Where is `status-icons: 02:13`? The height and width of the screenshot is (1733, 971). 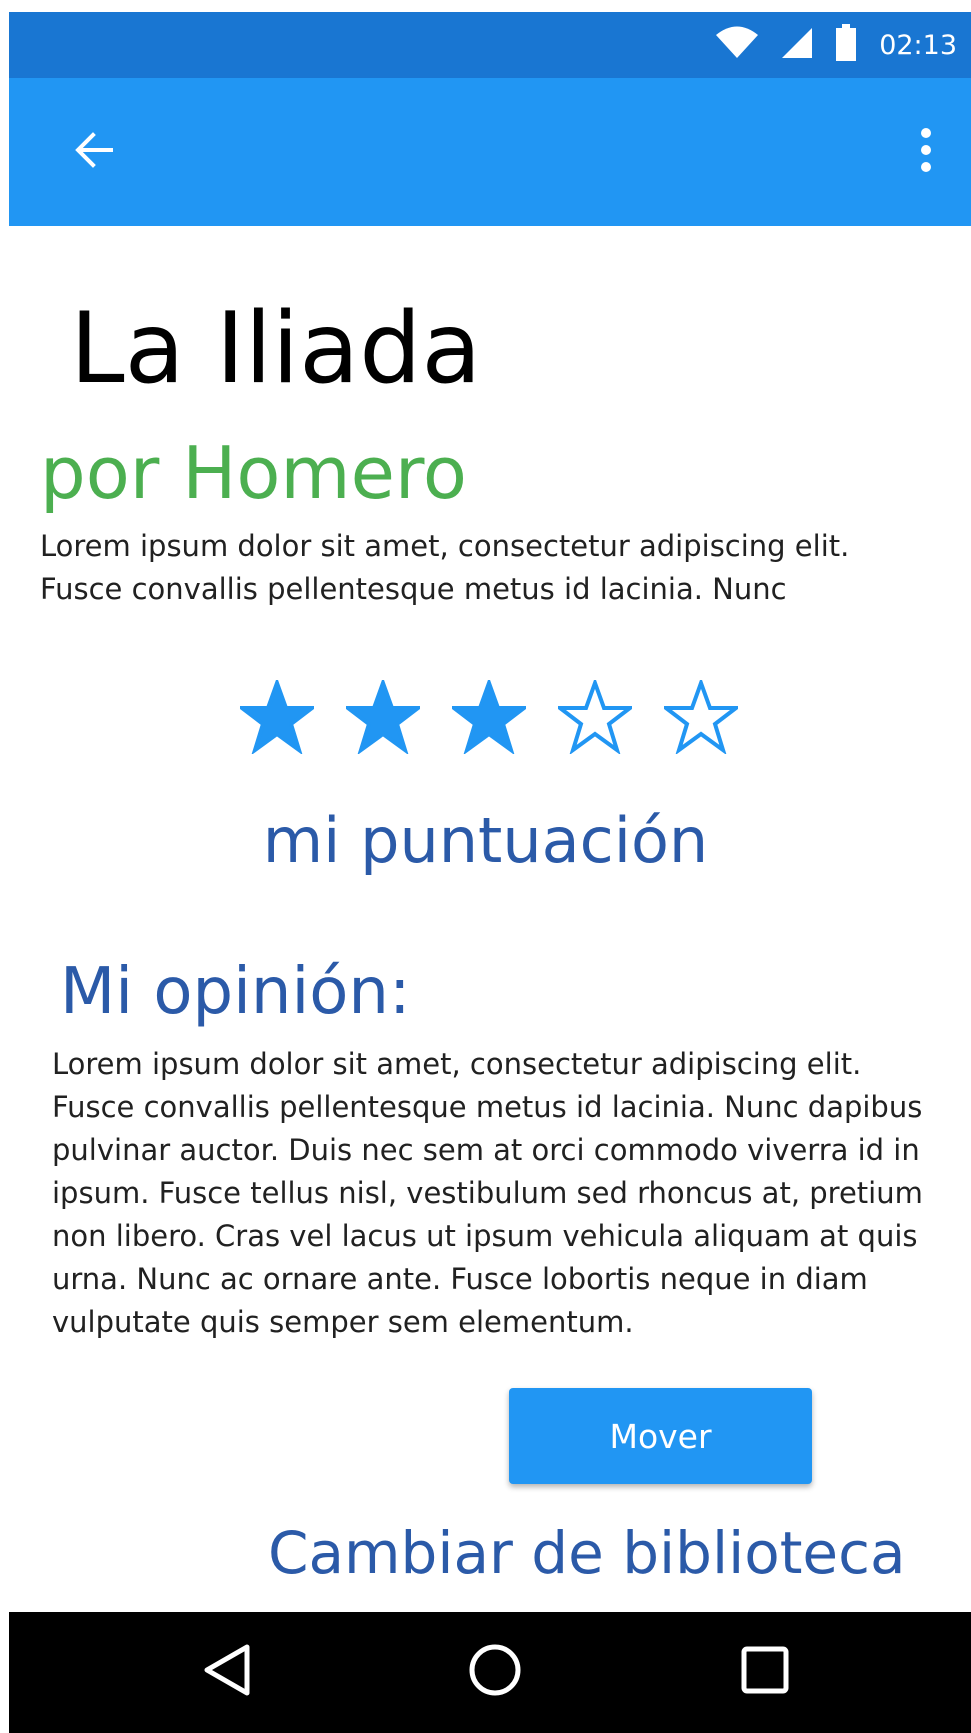 status-icons: 02:13 is located at coordinates (836, 45).